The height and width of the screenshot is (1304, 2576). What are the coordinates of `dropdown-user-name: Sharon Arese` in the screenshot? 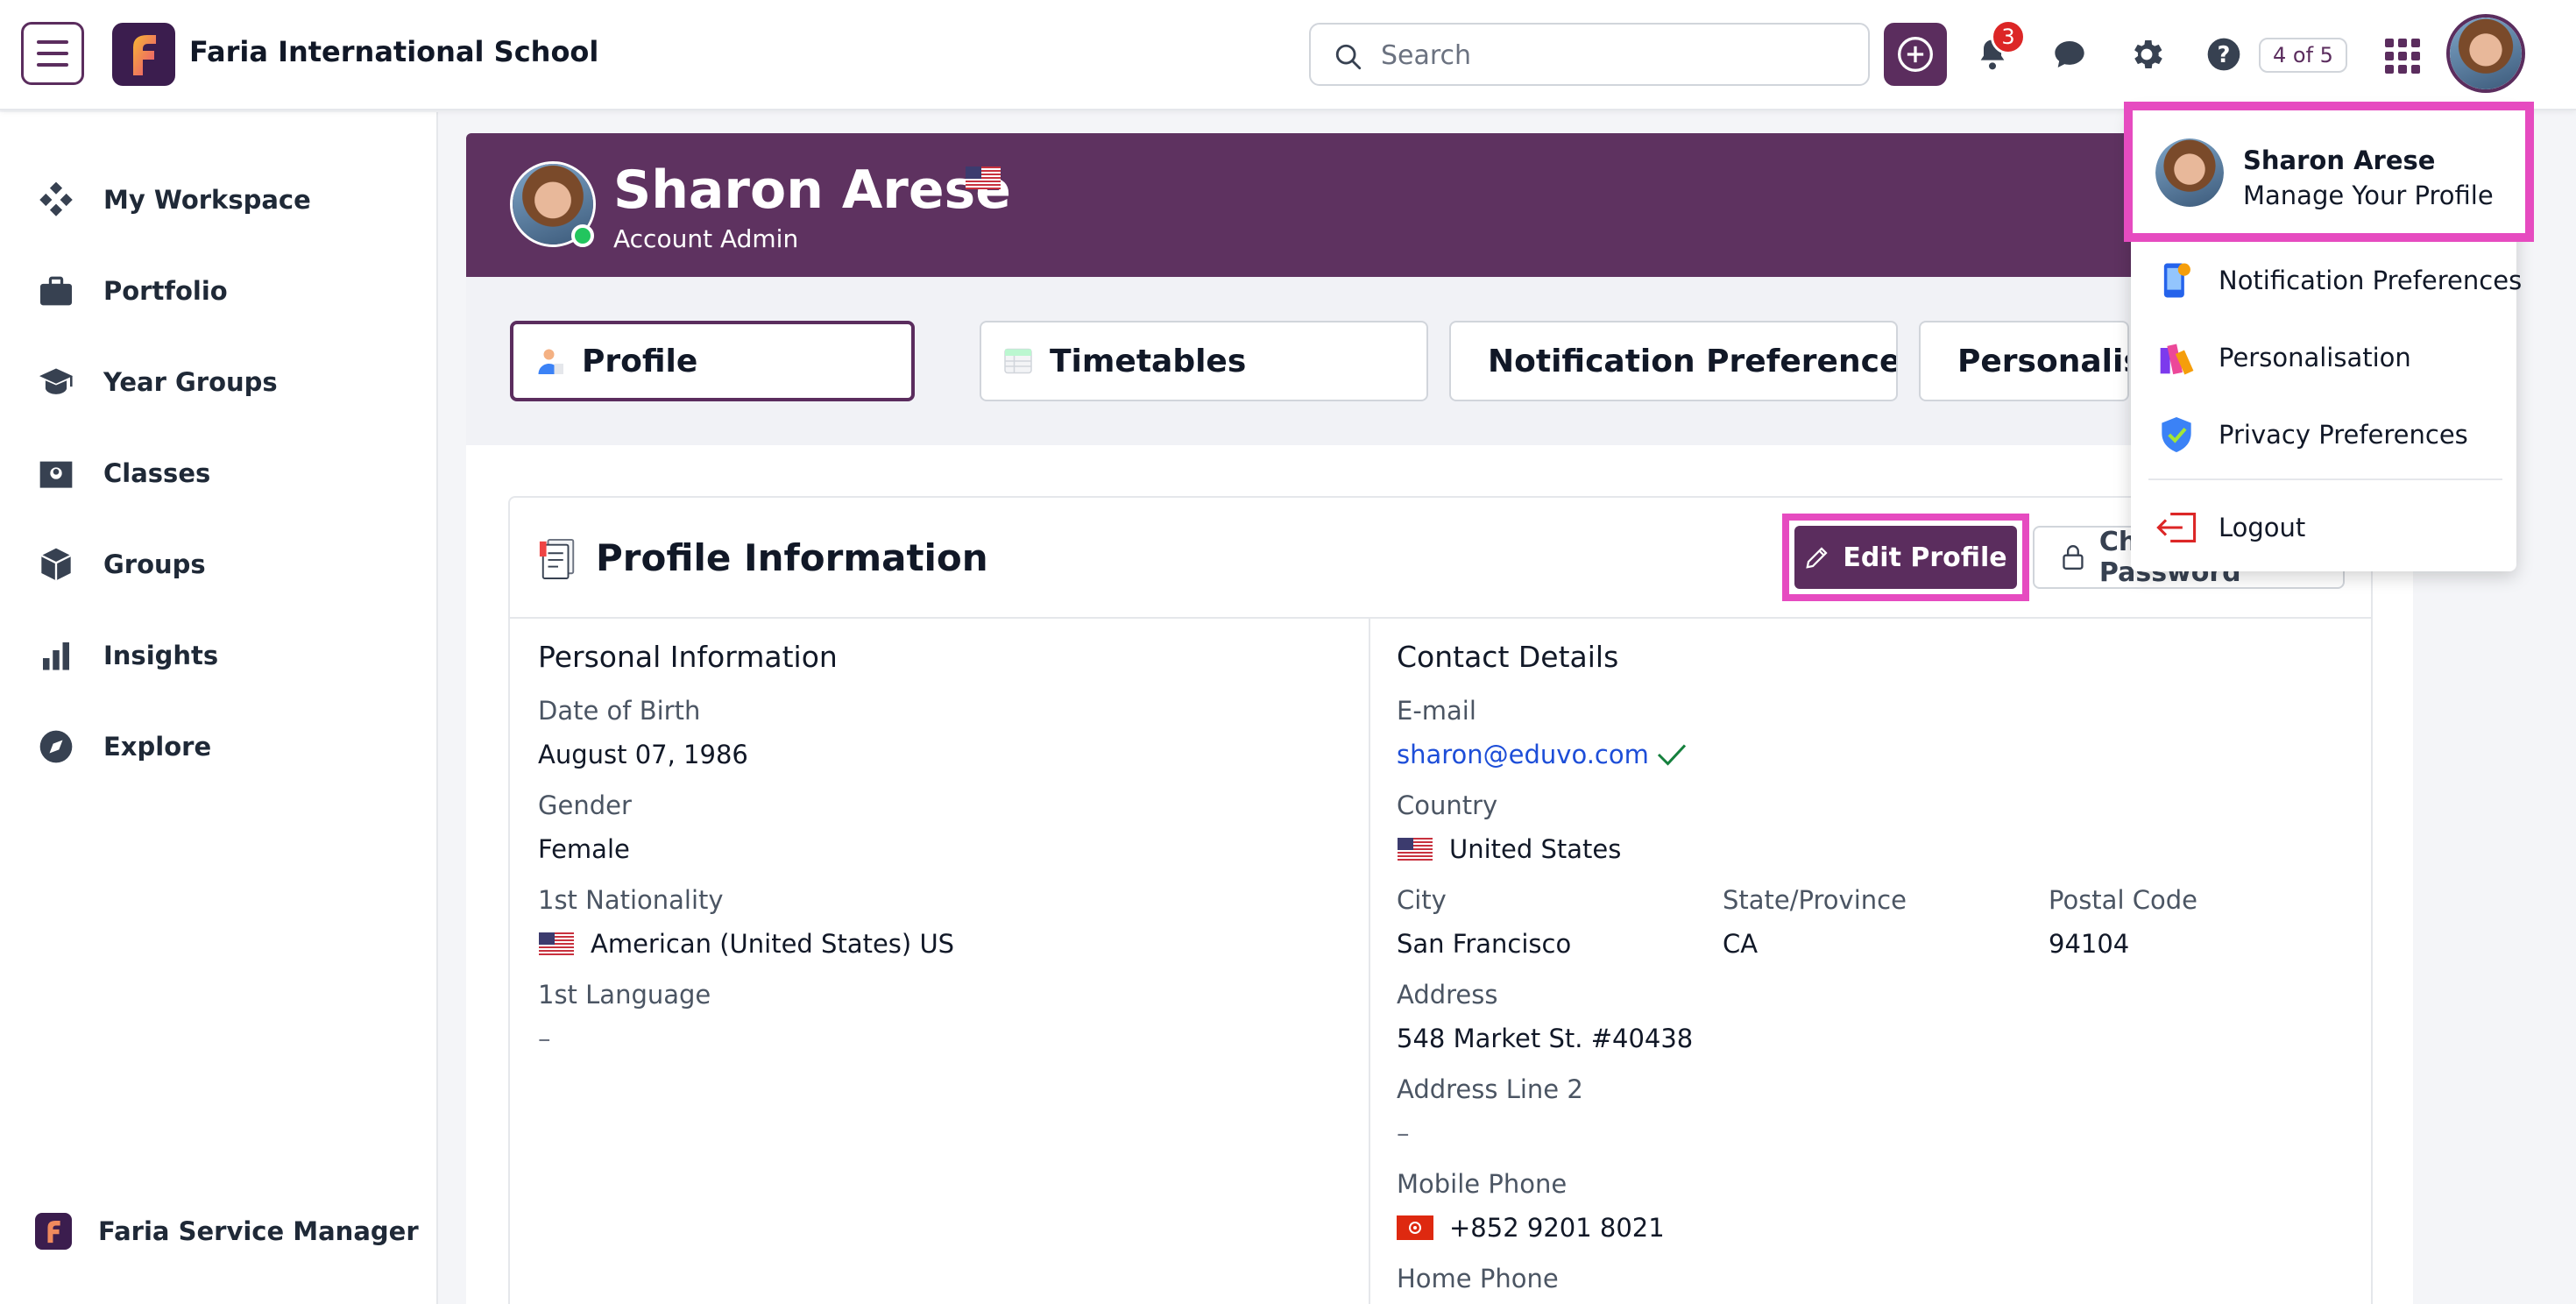 It's located at (2339, 160).